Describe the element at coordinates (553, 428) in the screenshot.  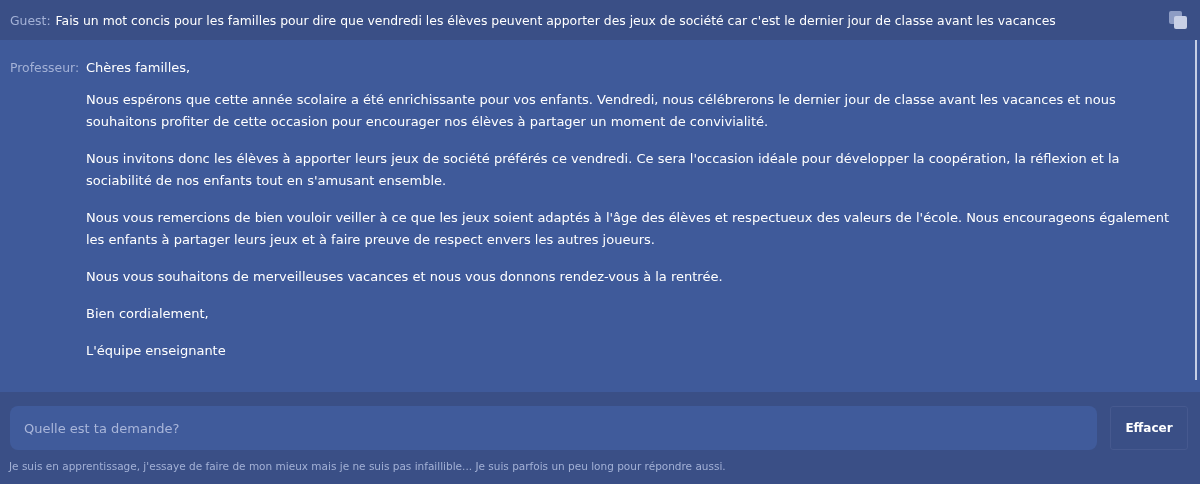
I see `request-field: Quelle est ta demande?` at that location.